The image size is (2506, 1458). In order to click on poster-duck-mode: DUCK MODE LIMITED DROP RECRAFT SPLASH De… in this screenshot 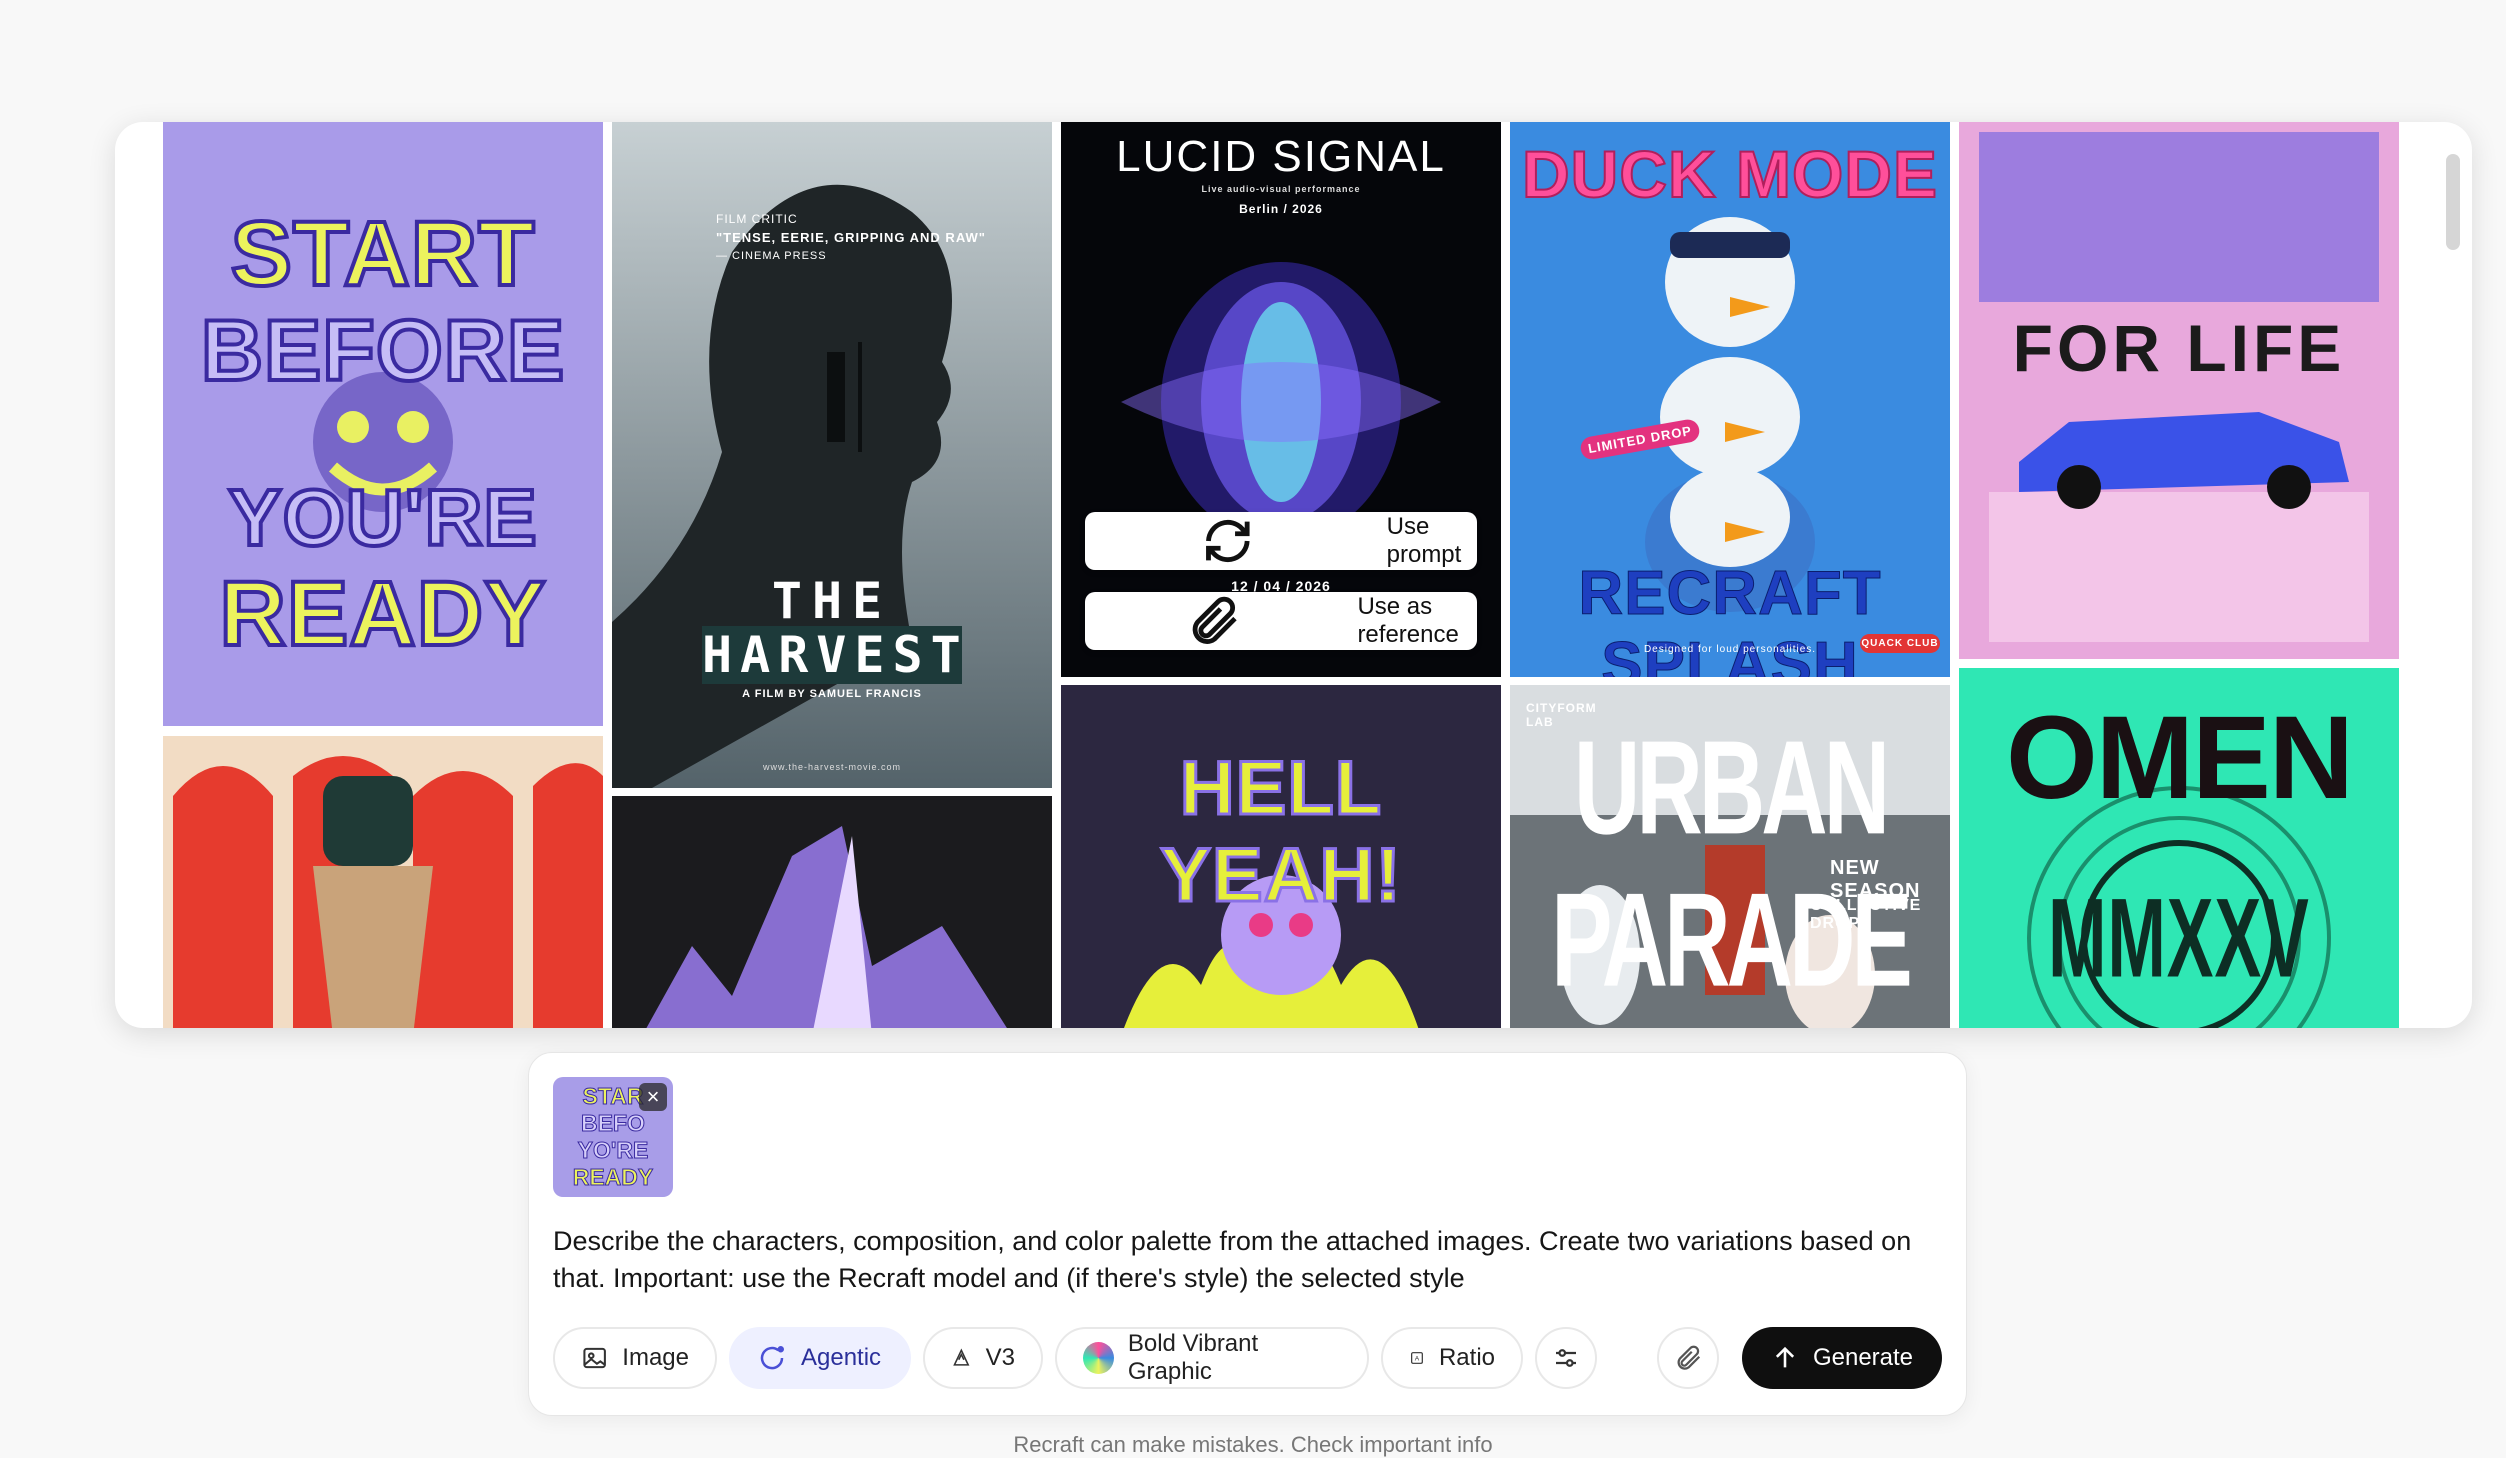, I will do `click(1730, 399)`.